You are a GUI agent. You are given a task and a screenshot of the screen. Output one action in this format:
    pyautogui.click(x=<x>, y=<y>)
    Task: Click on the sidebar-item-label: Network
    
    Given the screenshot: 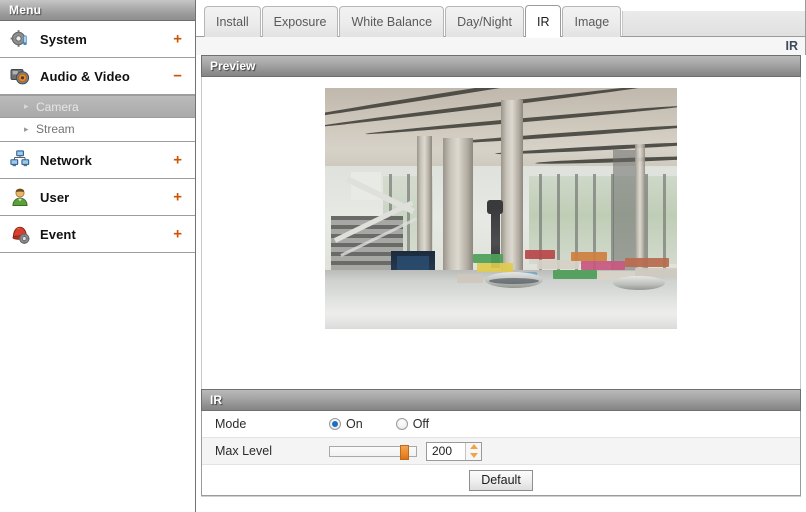 What is the action you would take?
    pyautogui.click(x=66, y=160)
    